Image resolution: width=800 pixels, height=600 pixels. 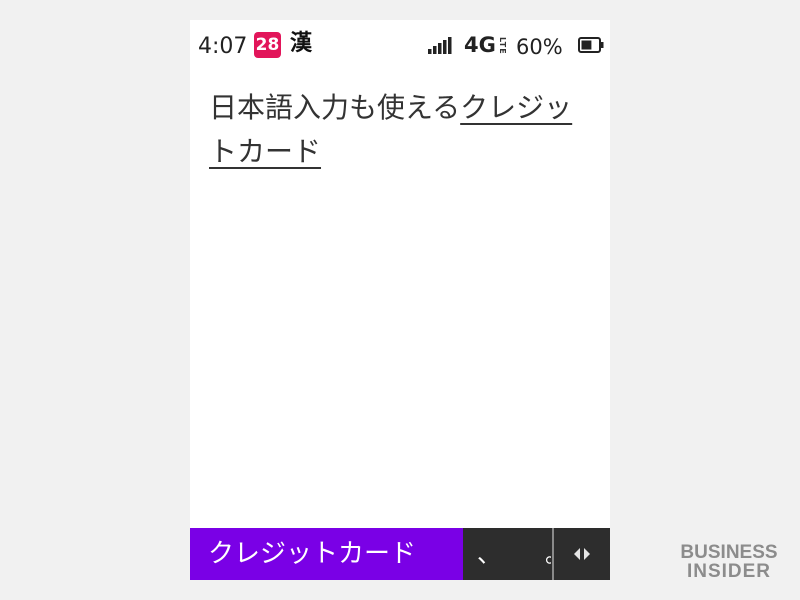 I want to click on committed-text: 日本語入力も使える, so click(x=335, y=107).